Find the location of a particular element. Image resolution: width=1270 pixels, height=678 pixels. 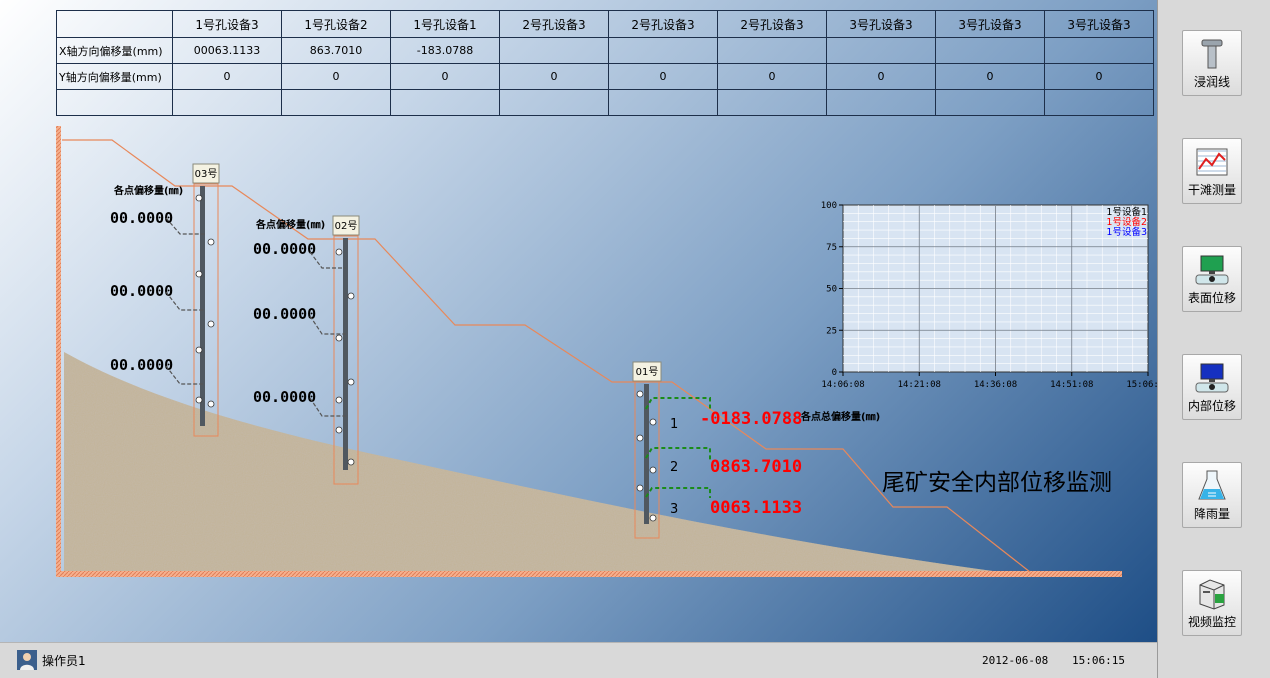

chart-y-tick-label: 75 is located at coordinates (831, 248).